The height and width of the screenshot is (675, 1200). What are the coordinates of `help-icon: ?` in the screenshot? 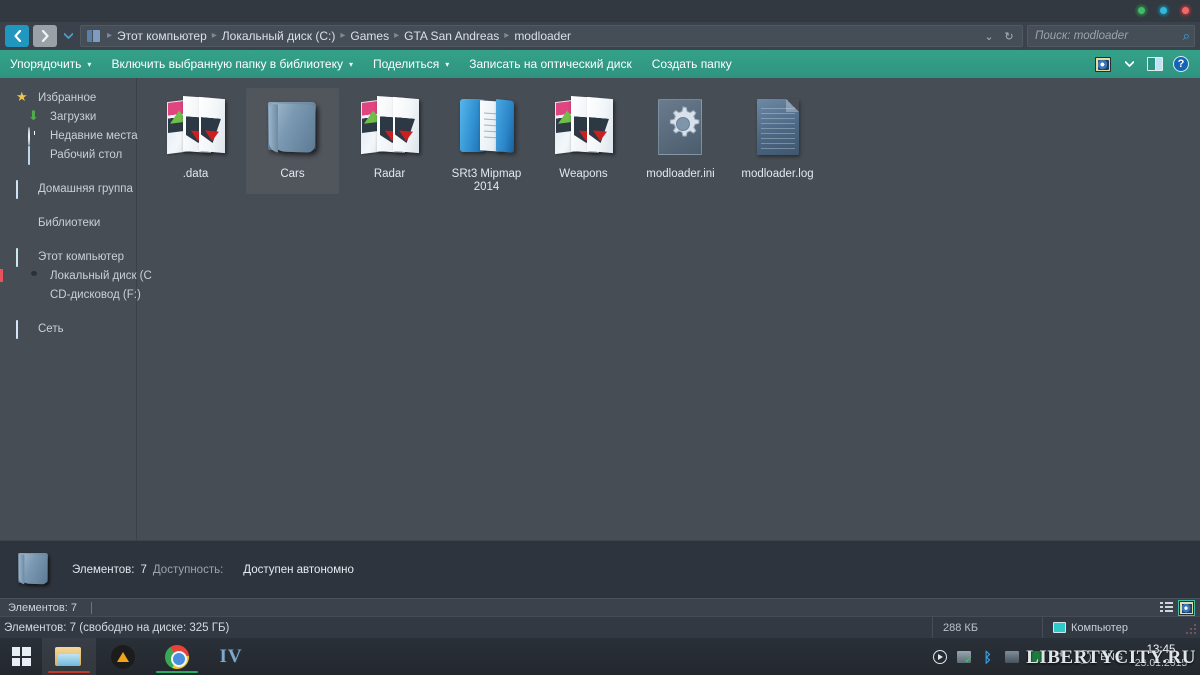 It's located at (1181, 64).